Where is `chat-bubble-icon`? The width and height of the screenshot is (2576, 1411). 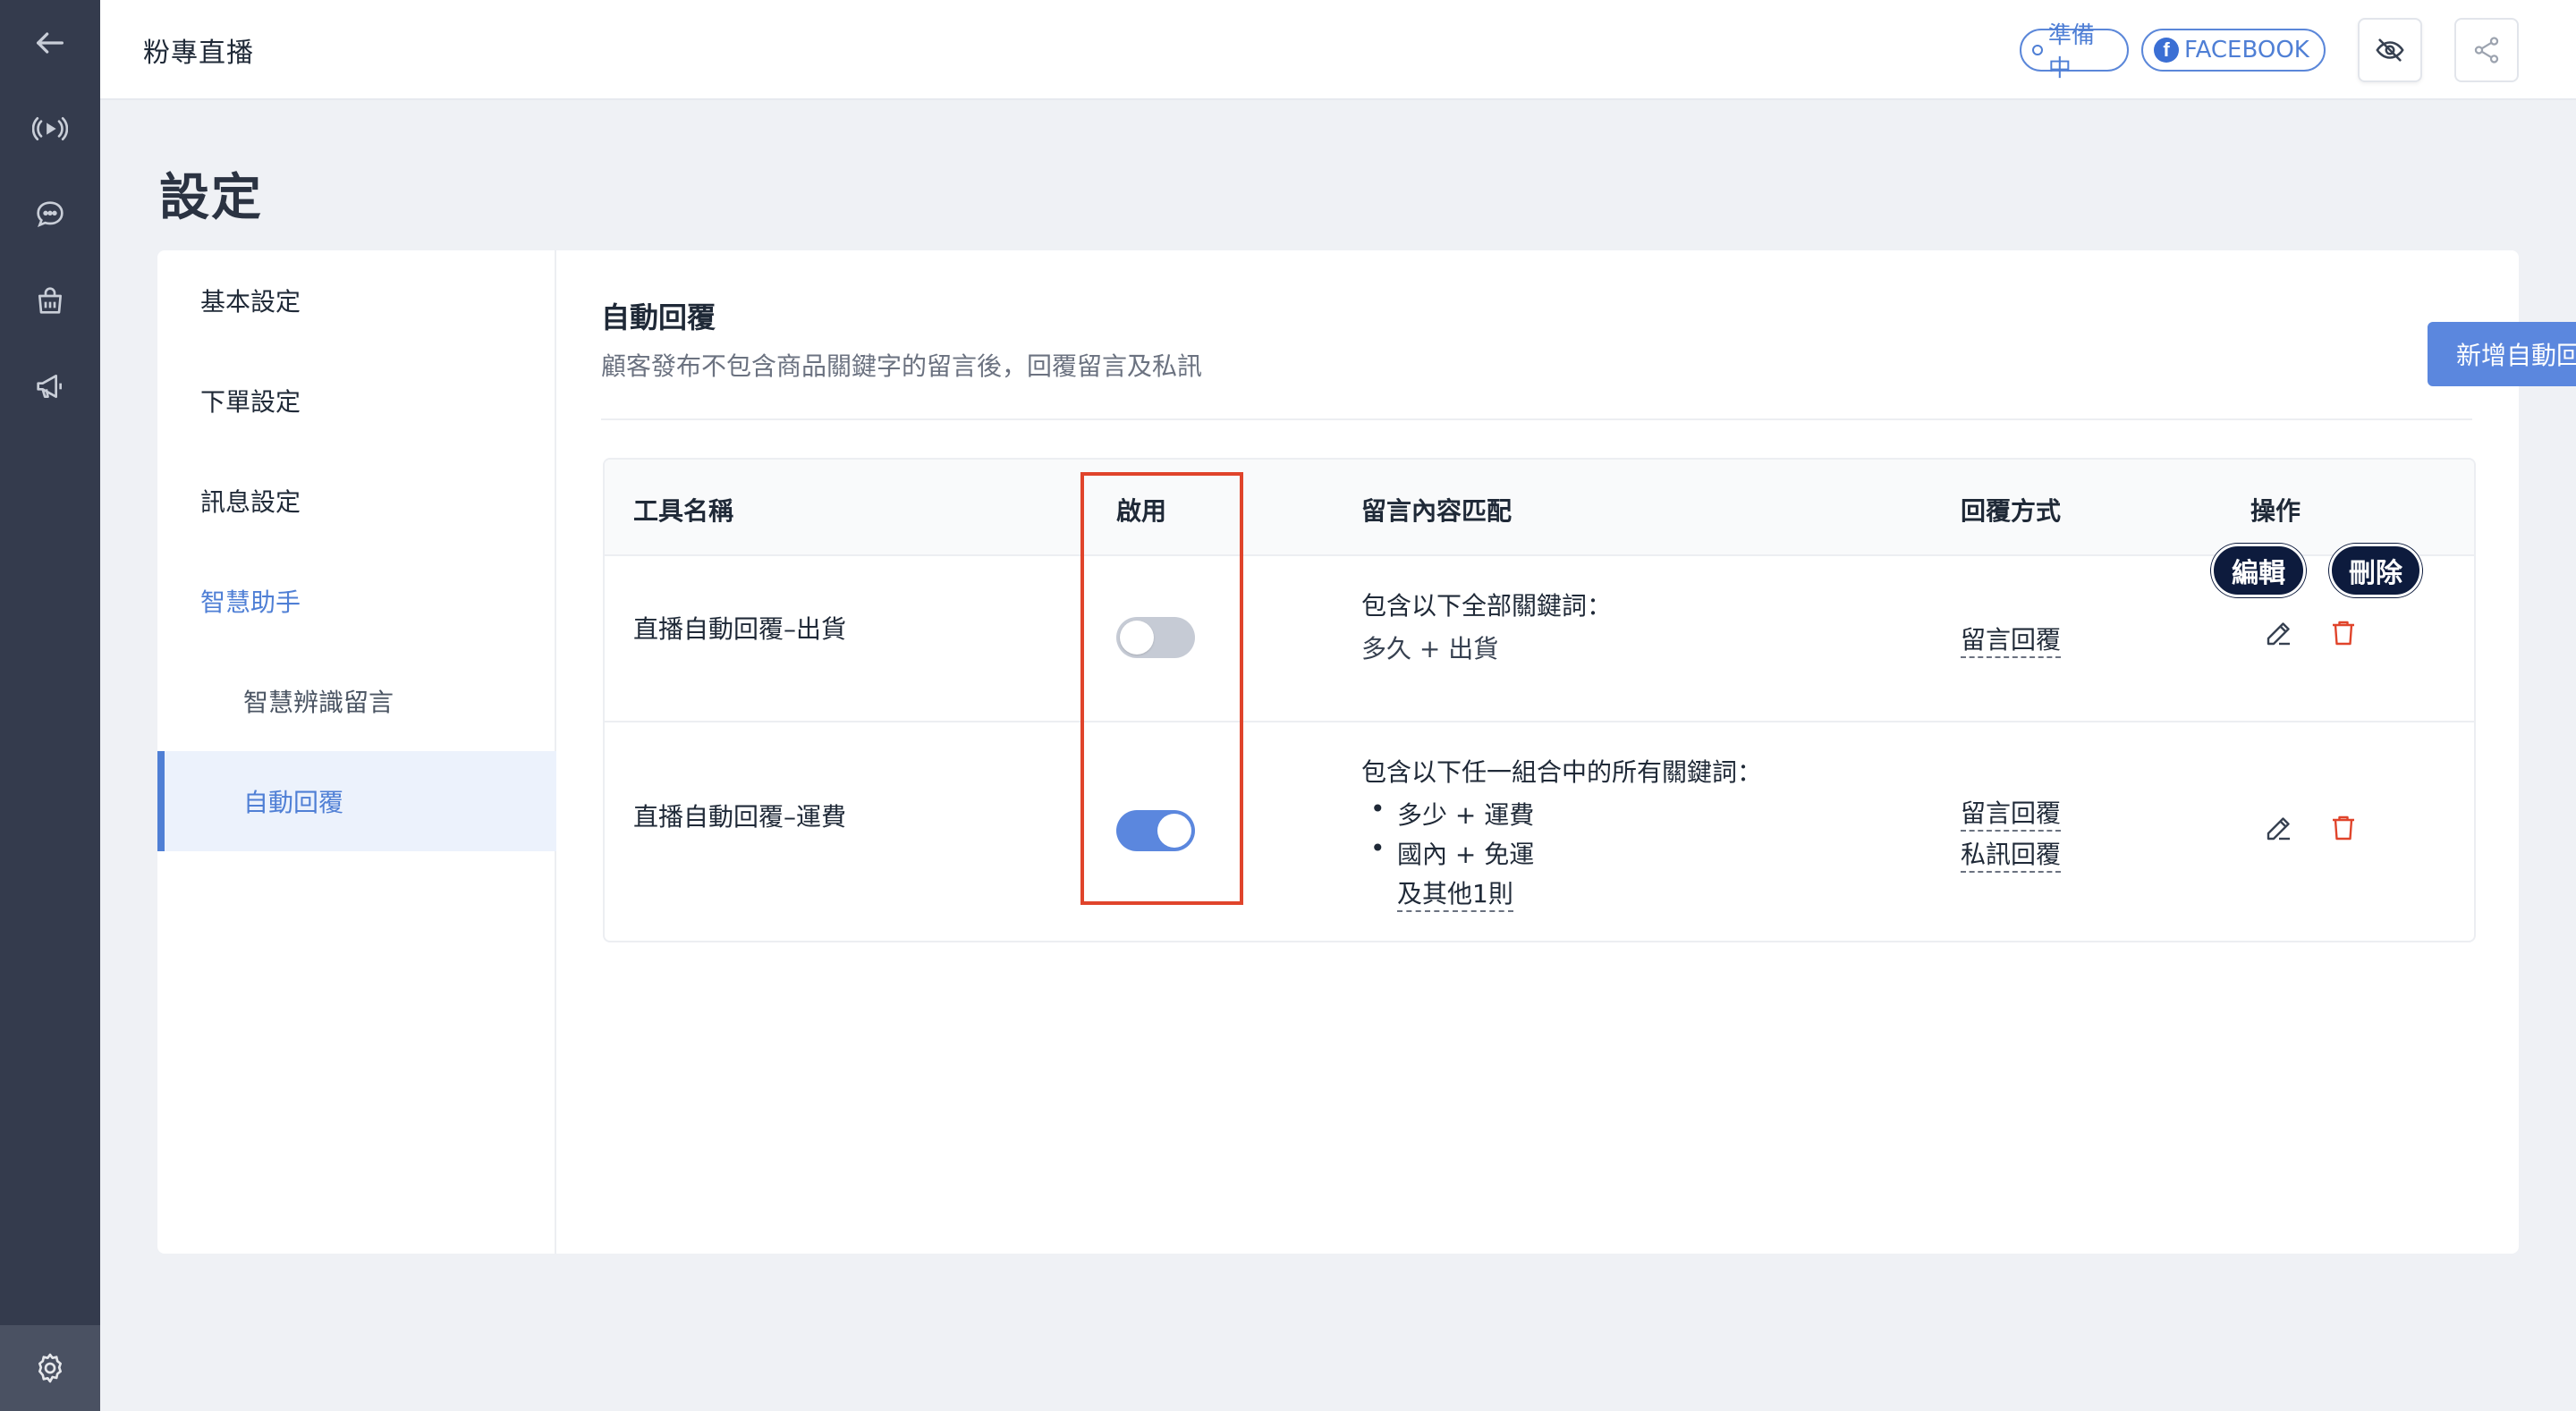
chat-bubble-icon is located at coordinates (50, 215).